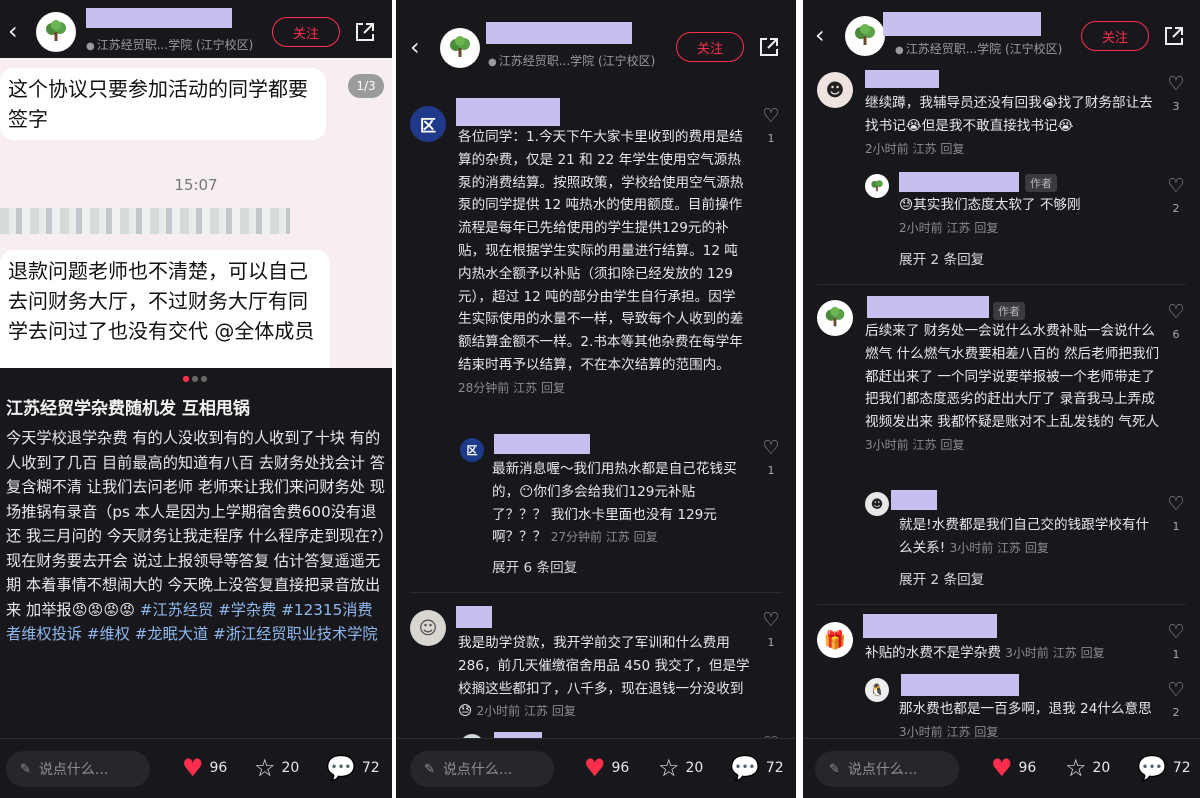  What do you see at coordinates (290, 768) in the screenshot?
I see `favorite-count: 20` at bounding box center [290, 768].